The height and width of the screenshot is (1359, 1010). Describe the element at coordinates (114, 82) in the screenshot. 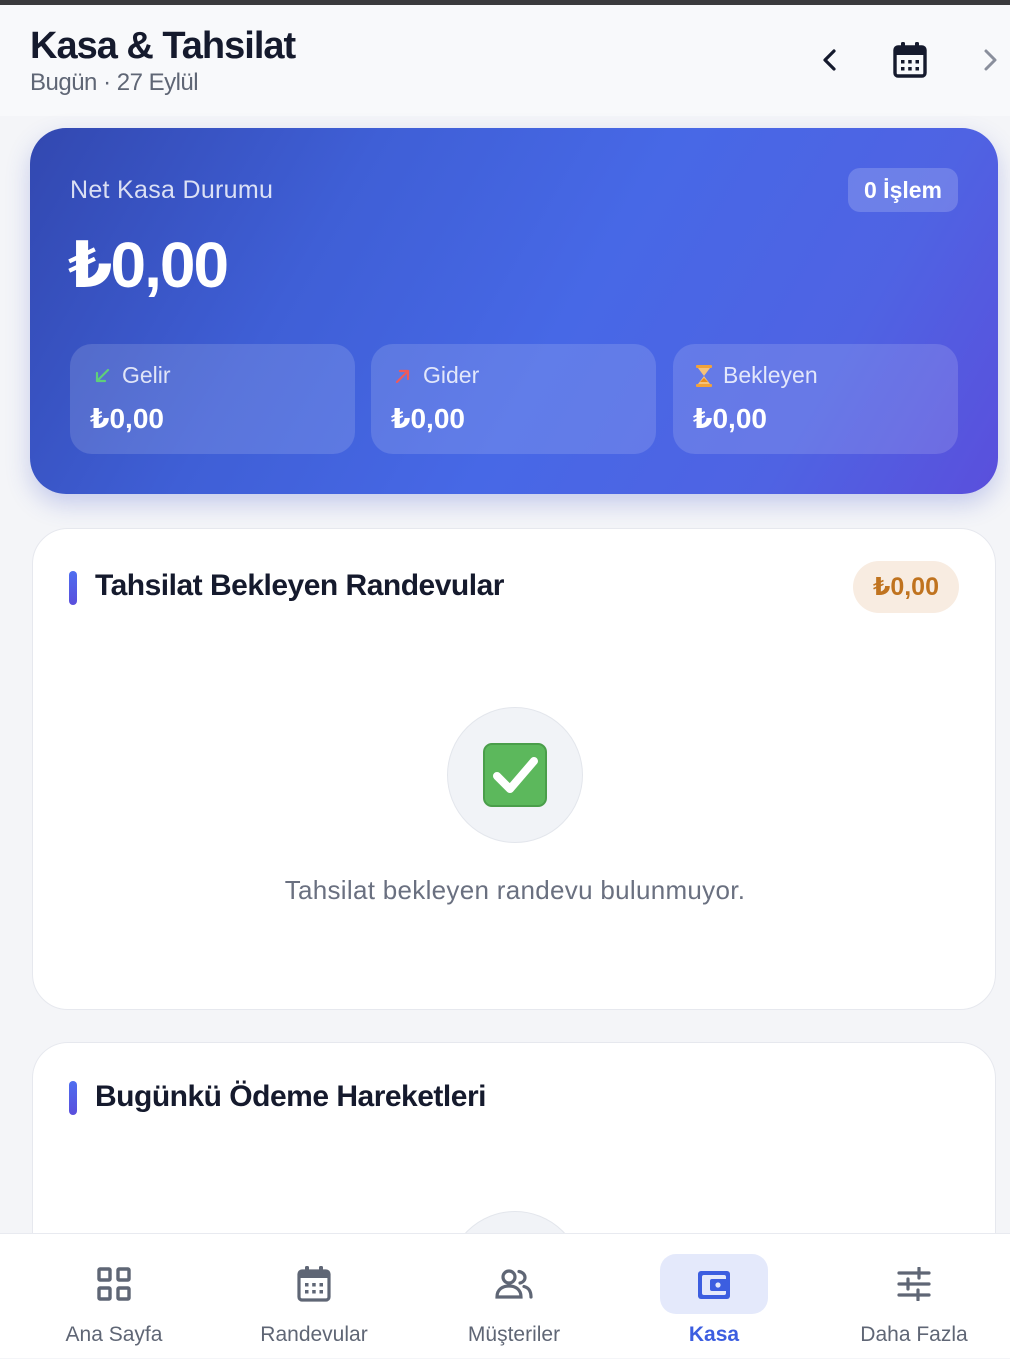

I see `page-subtitle-date: Bugün · 27 Eylül` at that location.